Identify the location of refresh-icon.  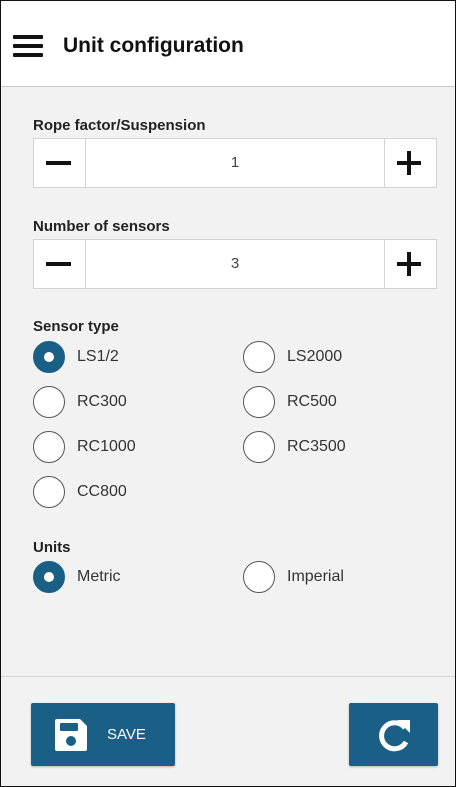
(394, 736).